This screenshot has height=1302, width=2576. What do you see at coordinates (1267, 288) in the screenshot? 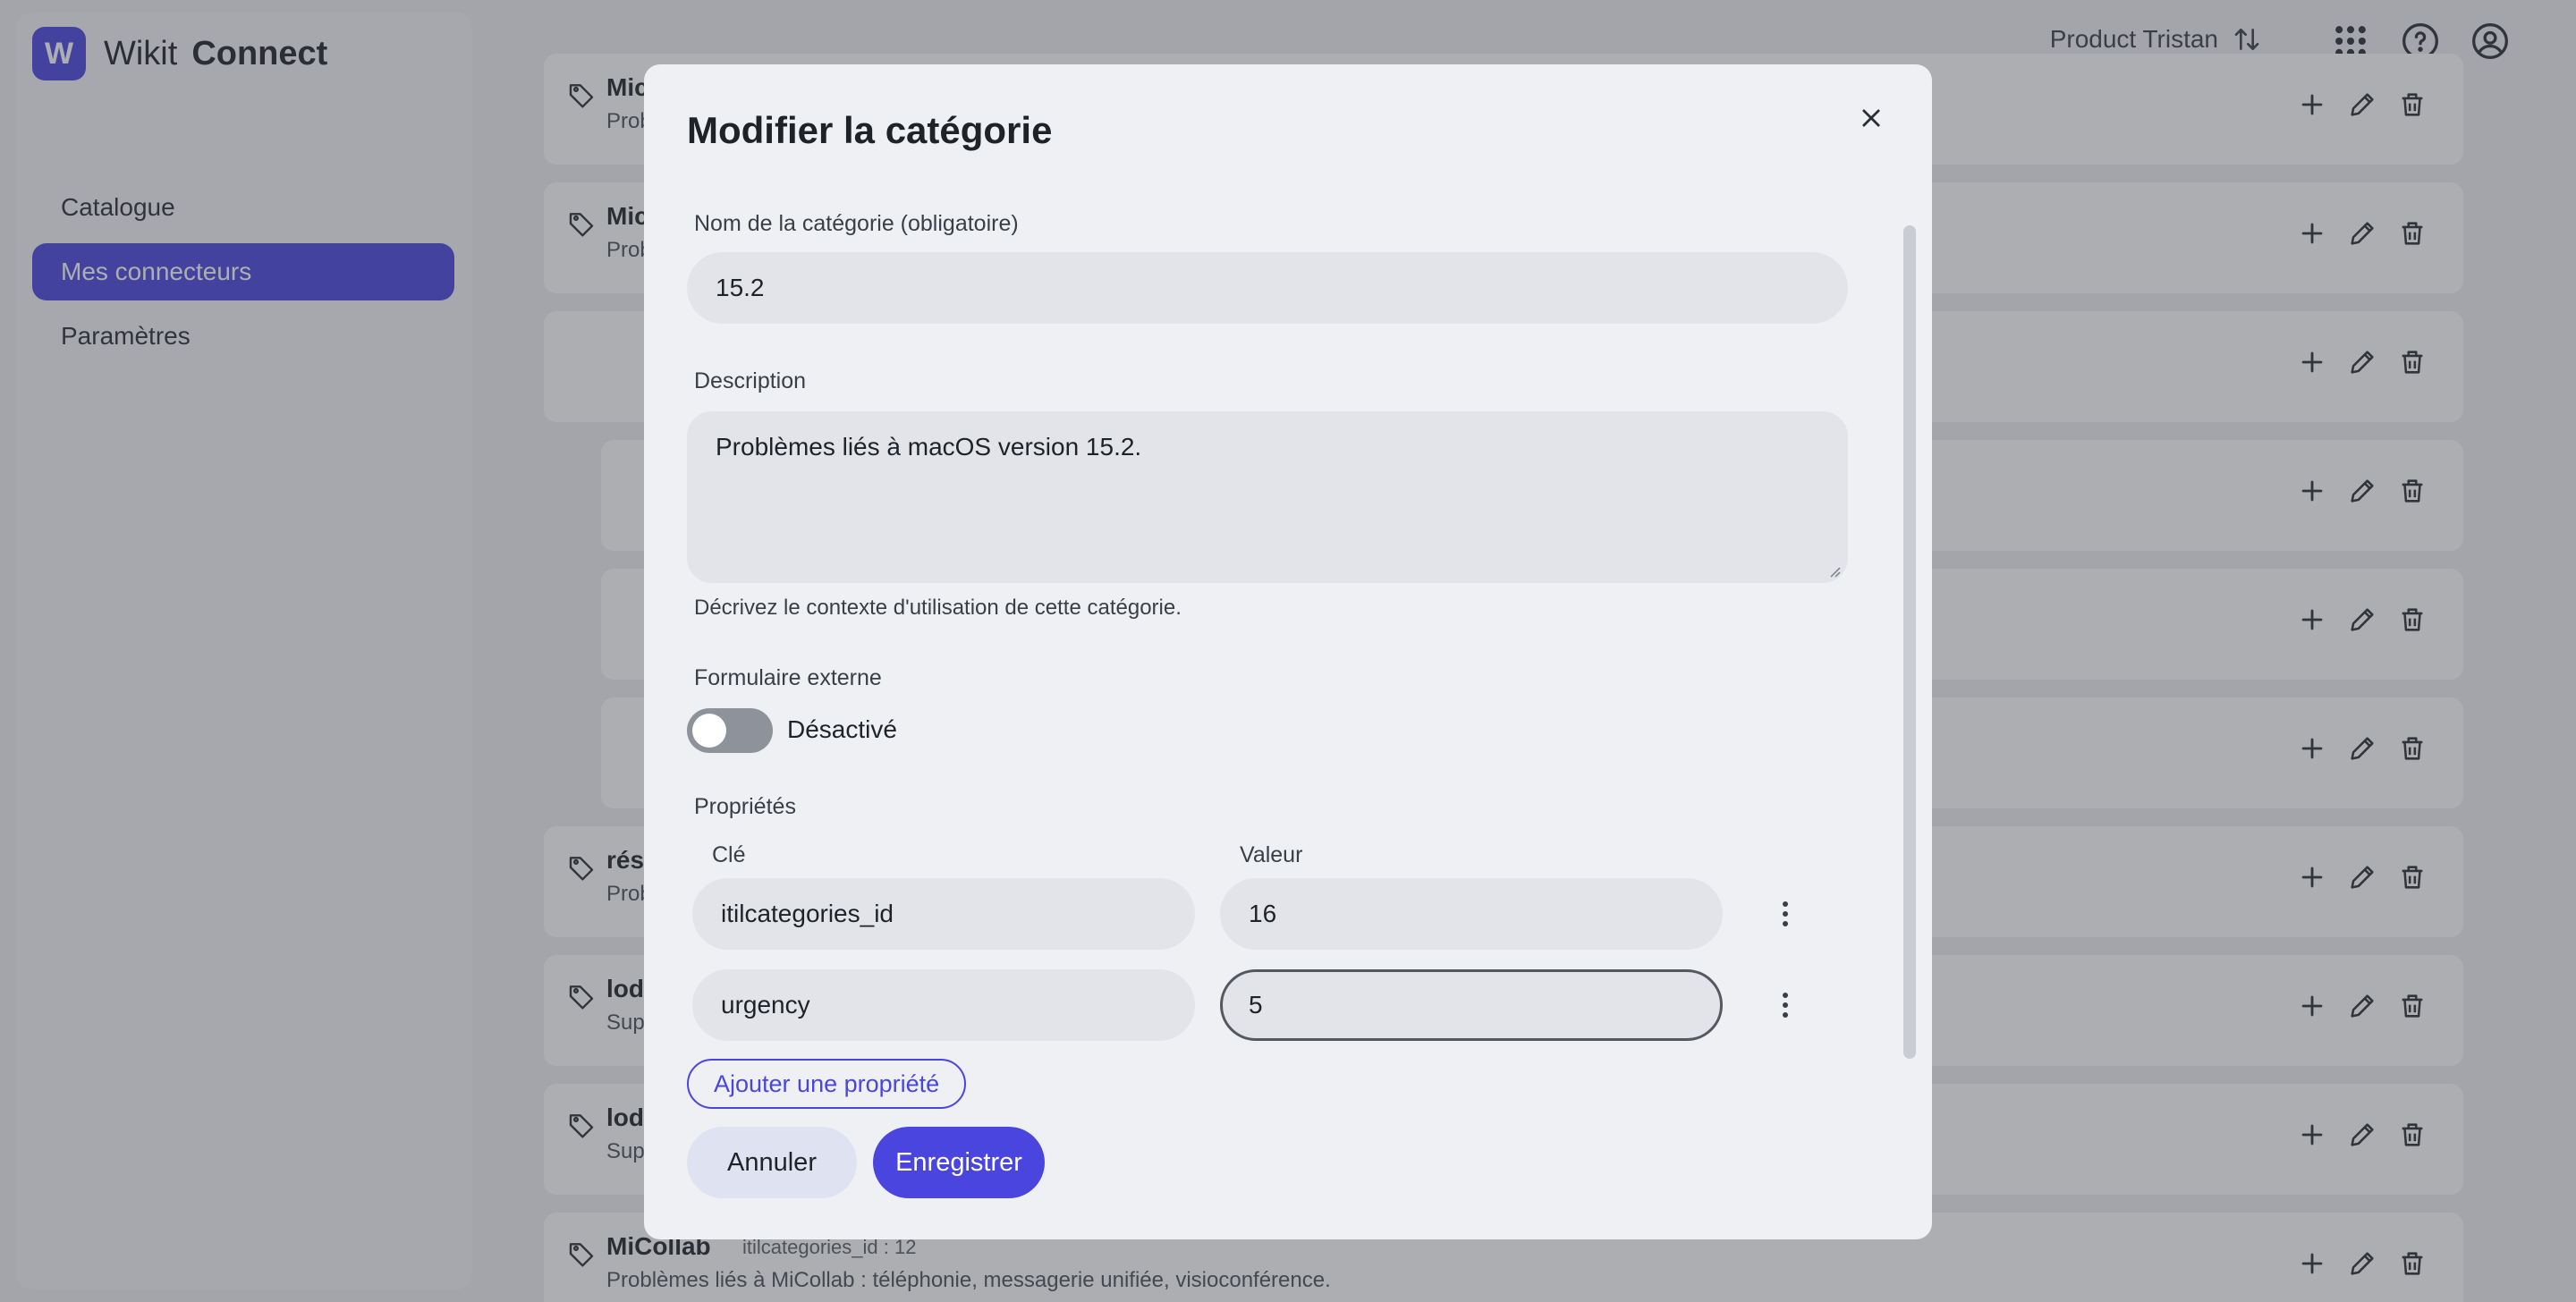
I see `category-name-input: 15.2` at bounding box center [1267, 288].